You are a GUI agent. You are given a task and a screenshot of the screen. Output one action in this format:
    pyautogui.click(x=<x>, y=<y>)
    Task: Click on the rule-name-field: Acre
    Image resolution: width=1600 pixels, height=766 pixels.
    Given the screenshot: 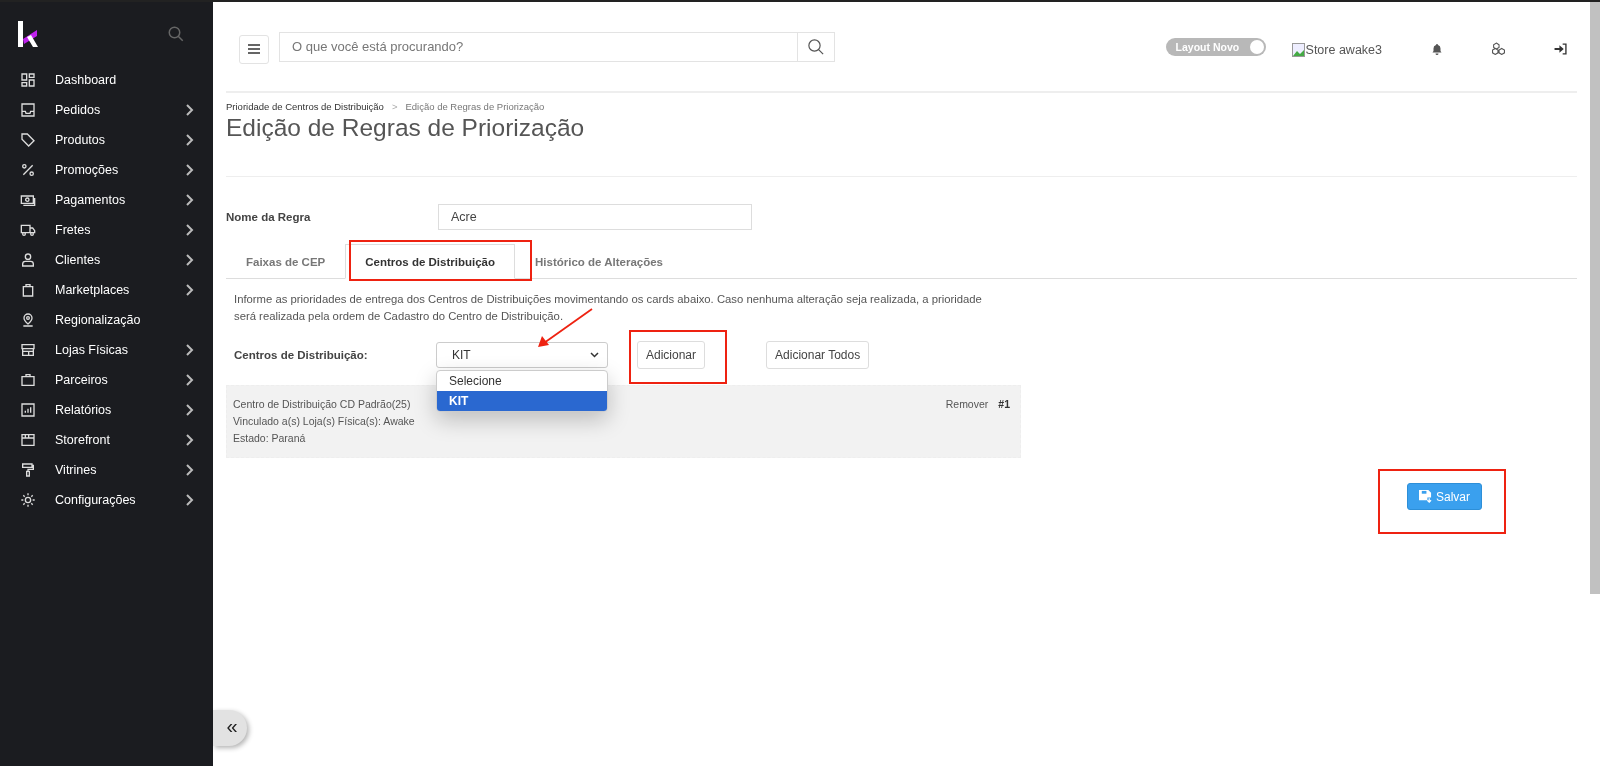 What is the action you would take?
    pyautogui.click(x=595, y=217)
    